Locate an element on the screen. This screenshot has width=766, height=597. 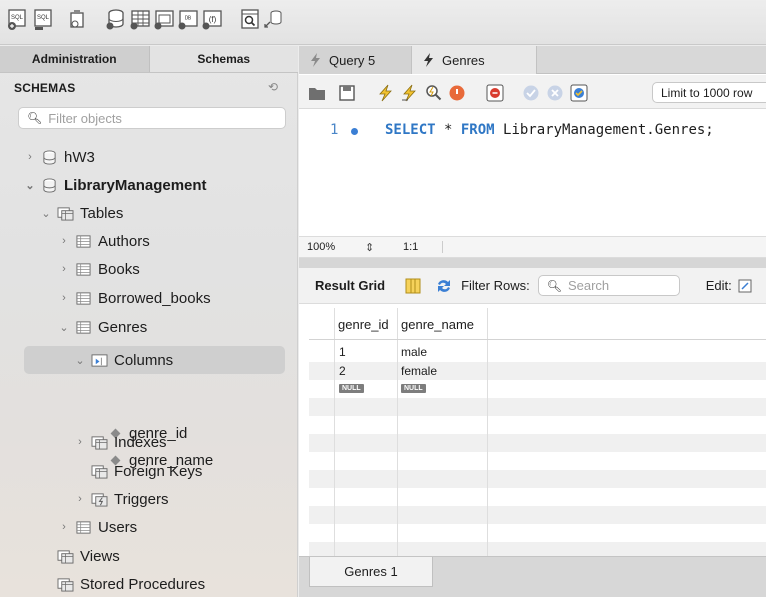
create-procedure-icon: ᴰᴮ is located at coordinates (188, 19).